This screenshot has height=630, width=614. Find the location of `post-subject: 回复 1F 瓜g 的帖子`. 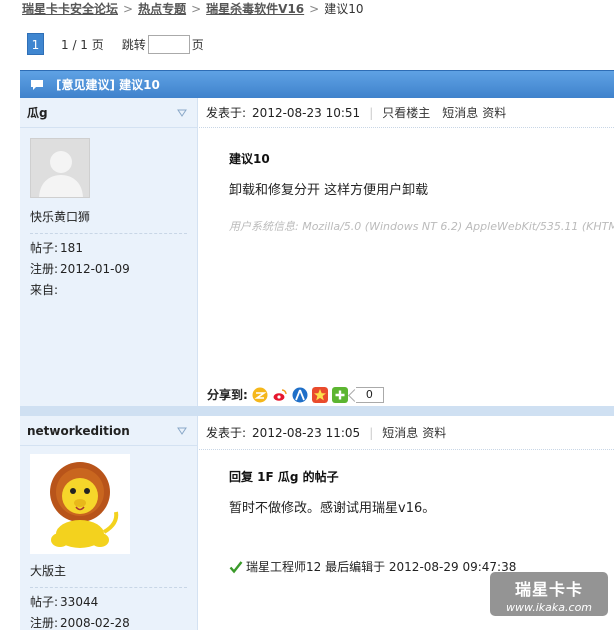

post-subject: 回复 1F 瓜g 的帖子 is located at coordinates (284, 477).